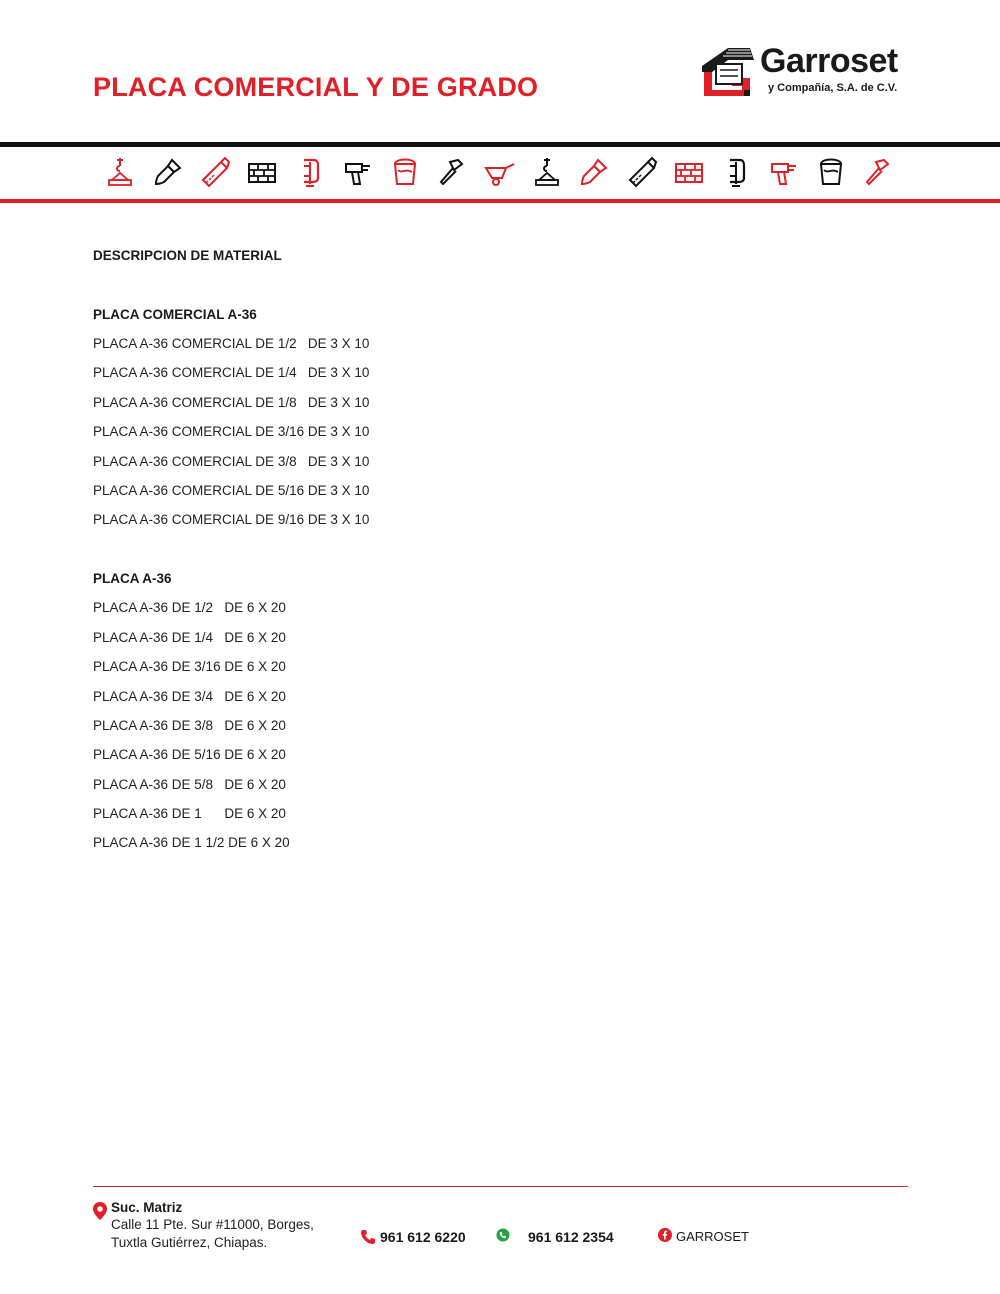 This screenshot has width=1000, height=1294. I want to click on list-item: PLACA A-36 COMERCIAL DE 1/2 DE 3 X 10, so click(231, 343).